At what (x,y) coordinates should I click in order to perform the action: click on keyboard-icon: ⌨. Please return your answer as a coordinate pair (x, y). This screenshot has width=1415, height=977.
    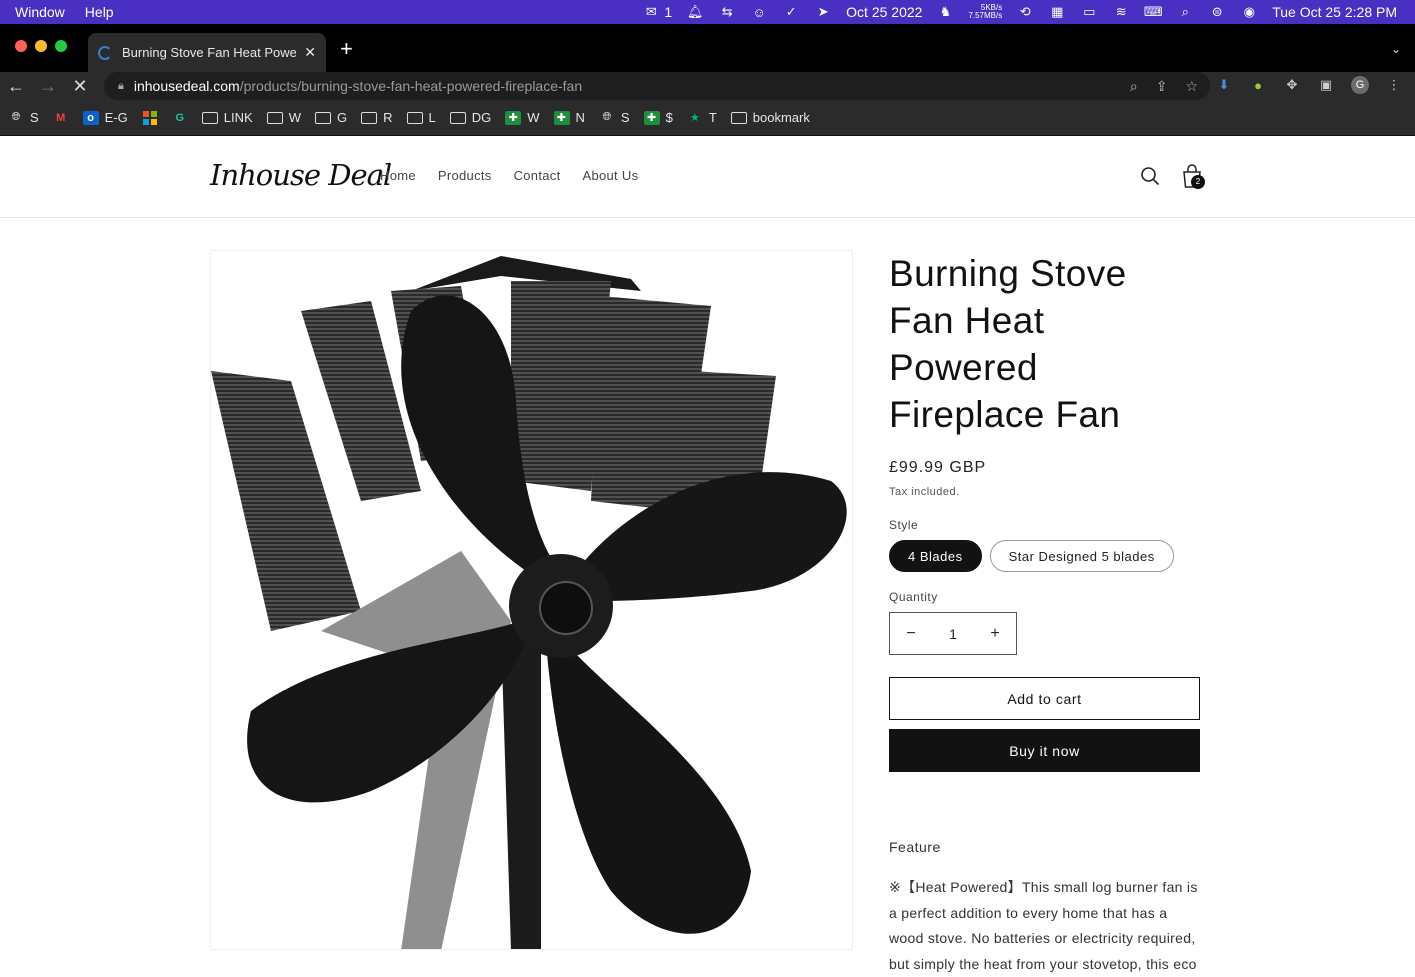
    Looking at the image, I should click on (1153, 12).